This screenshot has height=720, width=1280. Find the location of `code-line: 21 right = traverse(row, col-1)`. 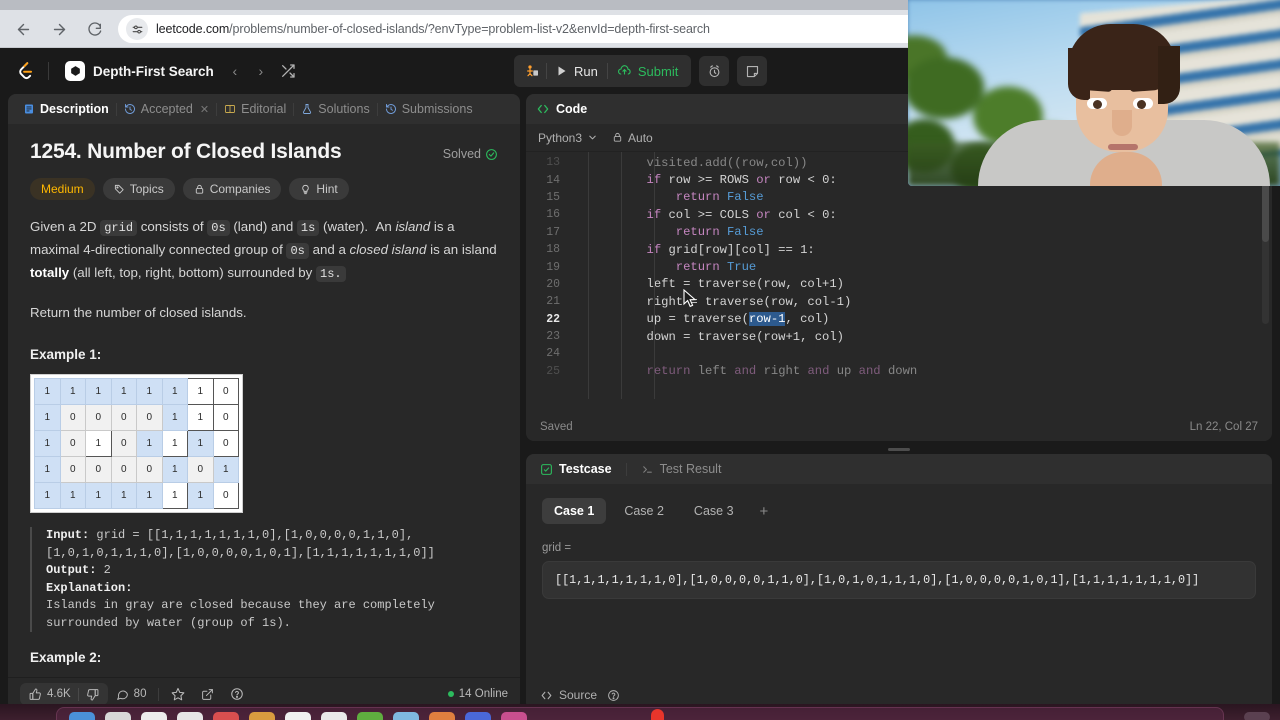

code-line: 21 right = traverse(row, col-1) is located at coordinates (899, 301).